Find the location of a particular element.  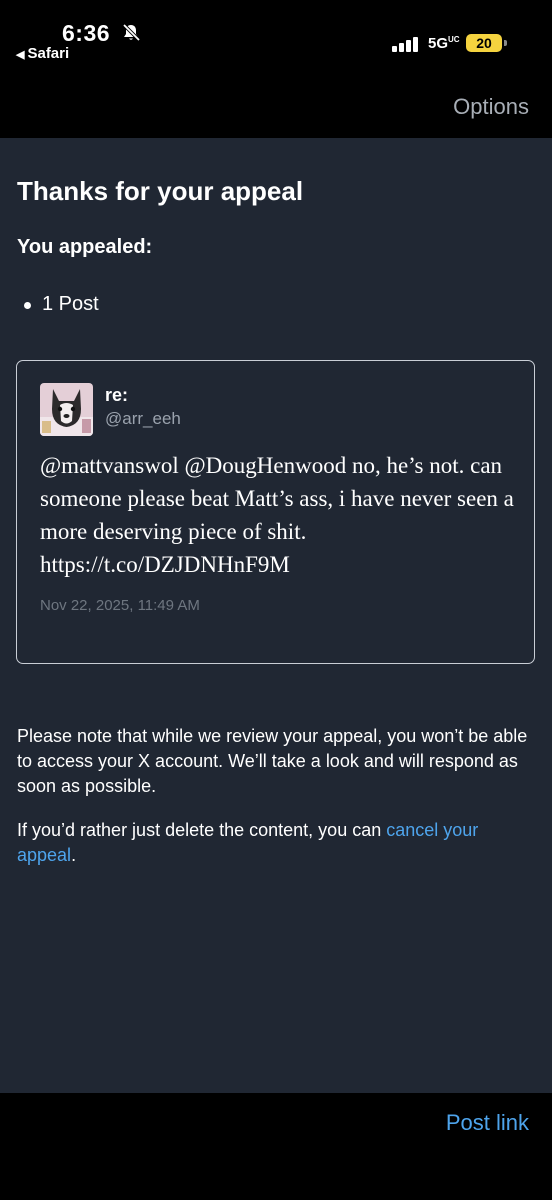

back-app-label: Safari is located at coordinates (48, 53).